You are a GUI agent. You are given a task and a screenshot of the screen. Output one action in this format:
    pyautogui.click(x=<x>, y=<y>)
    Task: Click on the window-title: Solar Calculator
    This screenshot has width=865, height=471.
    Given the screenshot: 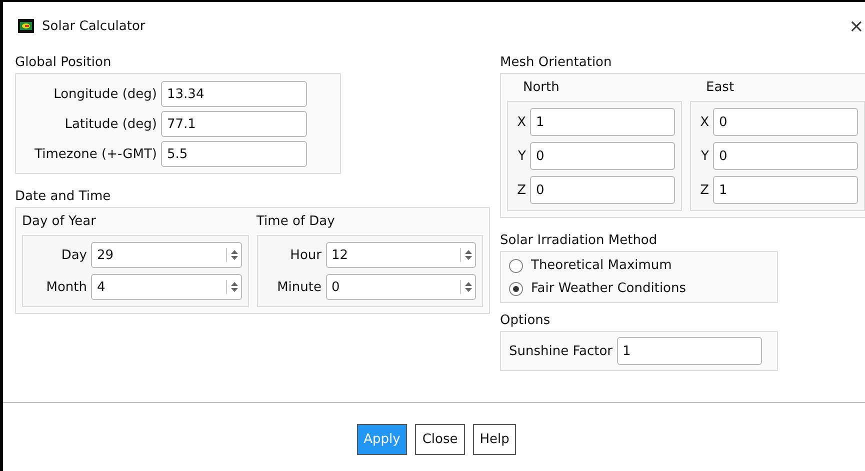 What is the action you would take?
    pyautogui.click(x=94, y=26)
    